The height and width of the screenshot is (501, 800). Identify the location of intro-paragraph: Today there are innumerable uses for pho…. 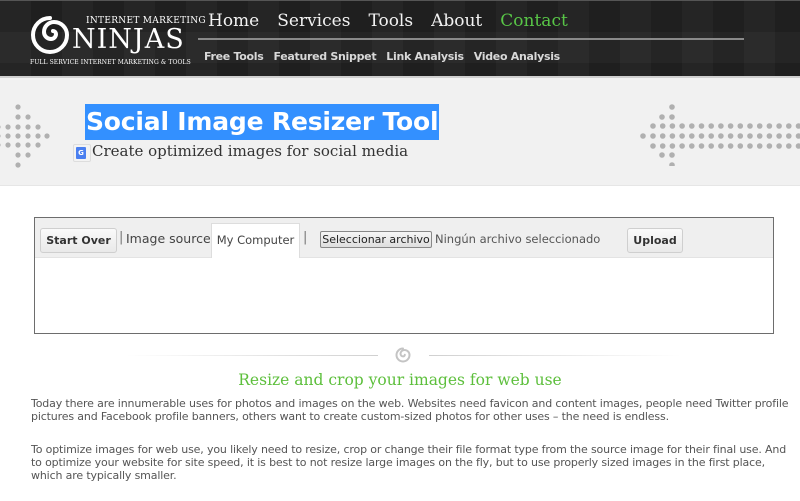
(410, 410).